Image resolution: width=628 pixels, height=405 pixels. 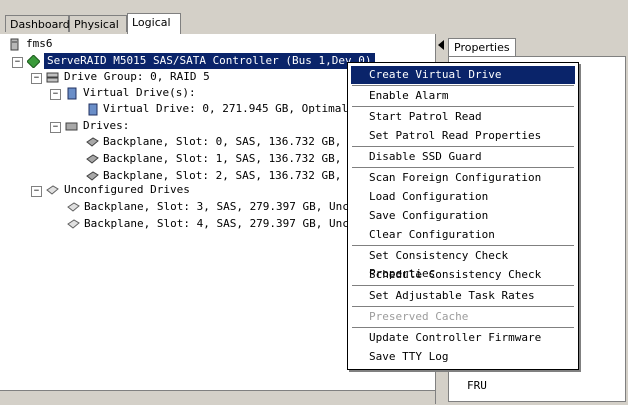 What do you see at coordinates (463, 263) in the screenshot?
I see `menu-item-set-consistency-check-properties: Set Consistency Check Properties` at bounding box center [463, 263].